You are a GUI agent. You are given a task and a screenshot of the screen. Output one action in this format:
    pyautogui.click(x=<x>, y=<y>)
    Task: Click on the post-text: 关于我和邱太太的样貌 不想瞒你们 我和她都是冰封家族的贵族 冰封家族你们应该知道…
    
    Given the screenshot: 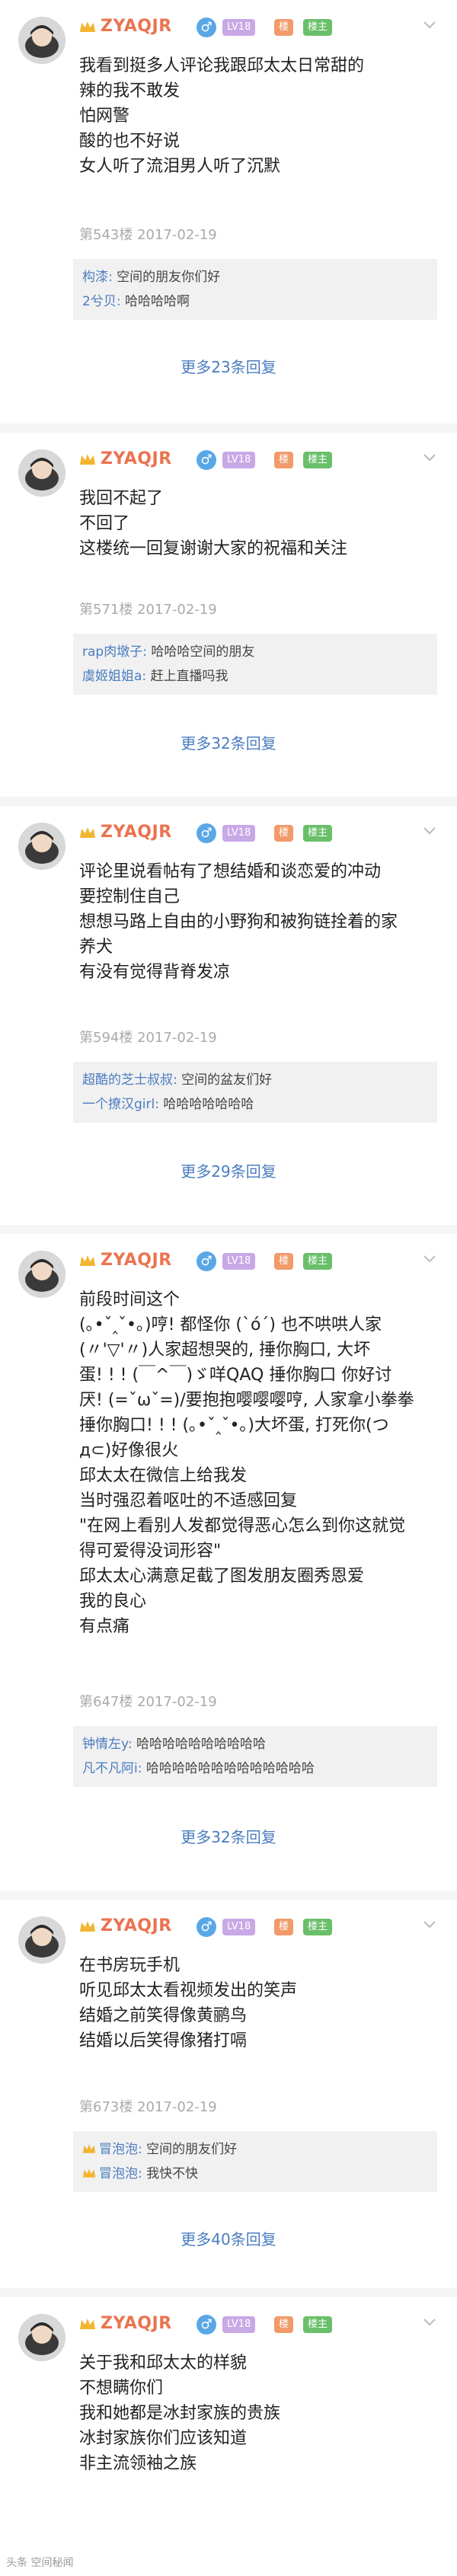 What is the action you would take?
    pyautogui.click(x=258, y=2413)
    